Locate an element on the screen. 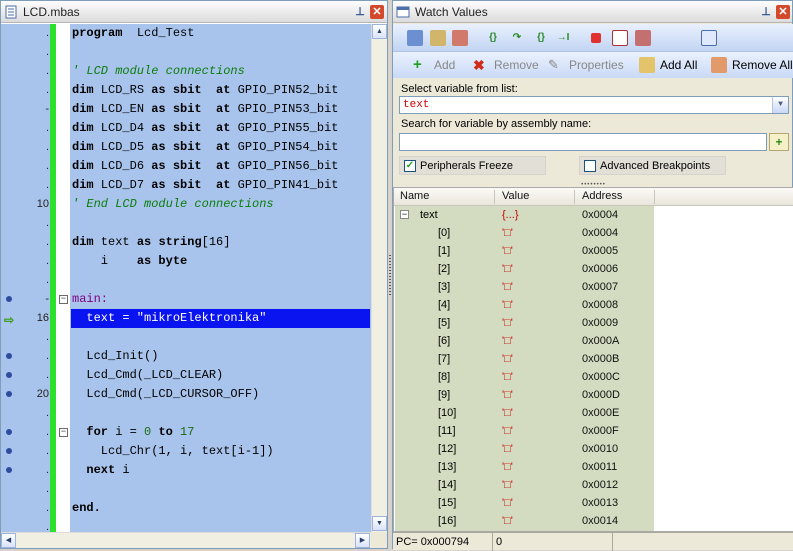 The height and width of the screenshot is (551, 793). code-line: . dim text as string[16] is located at coordinates (186, 242).